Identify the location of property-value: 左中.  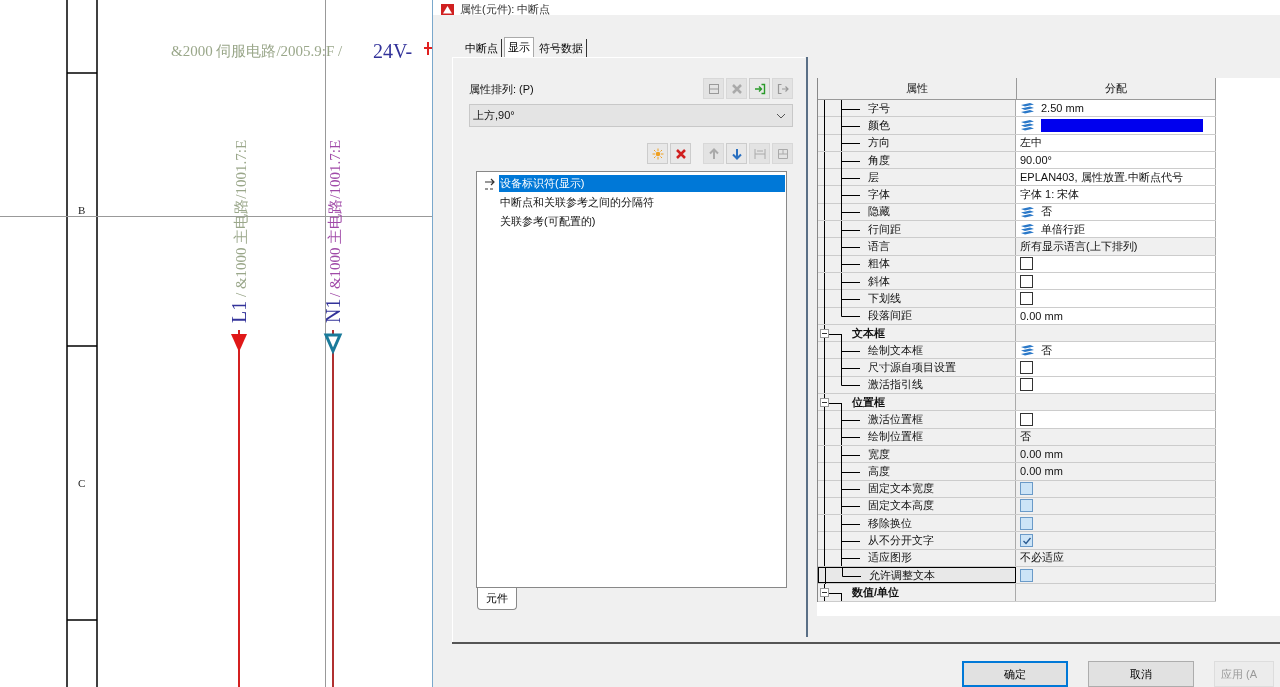
(1031, 143).